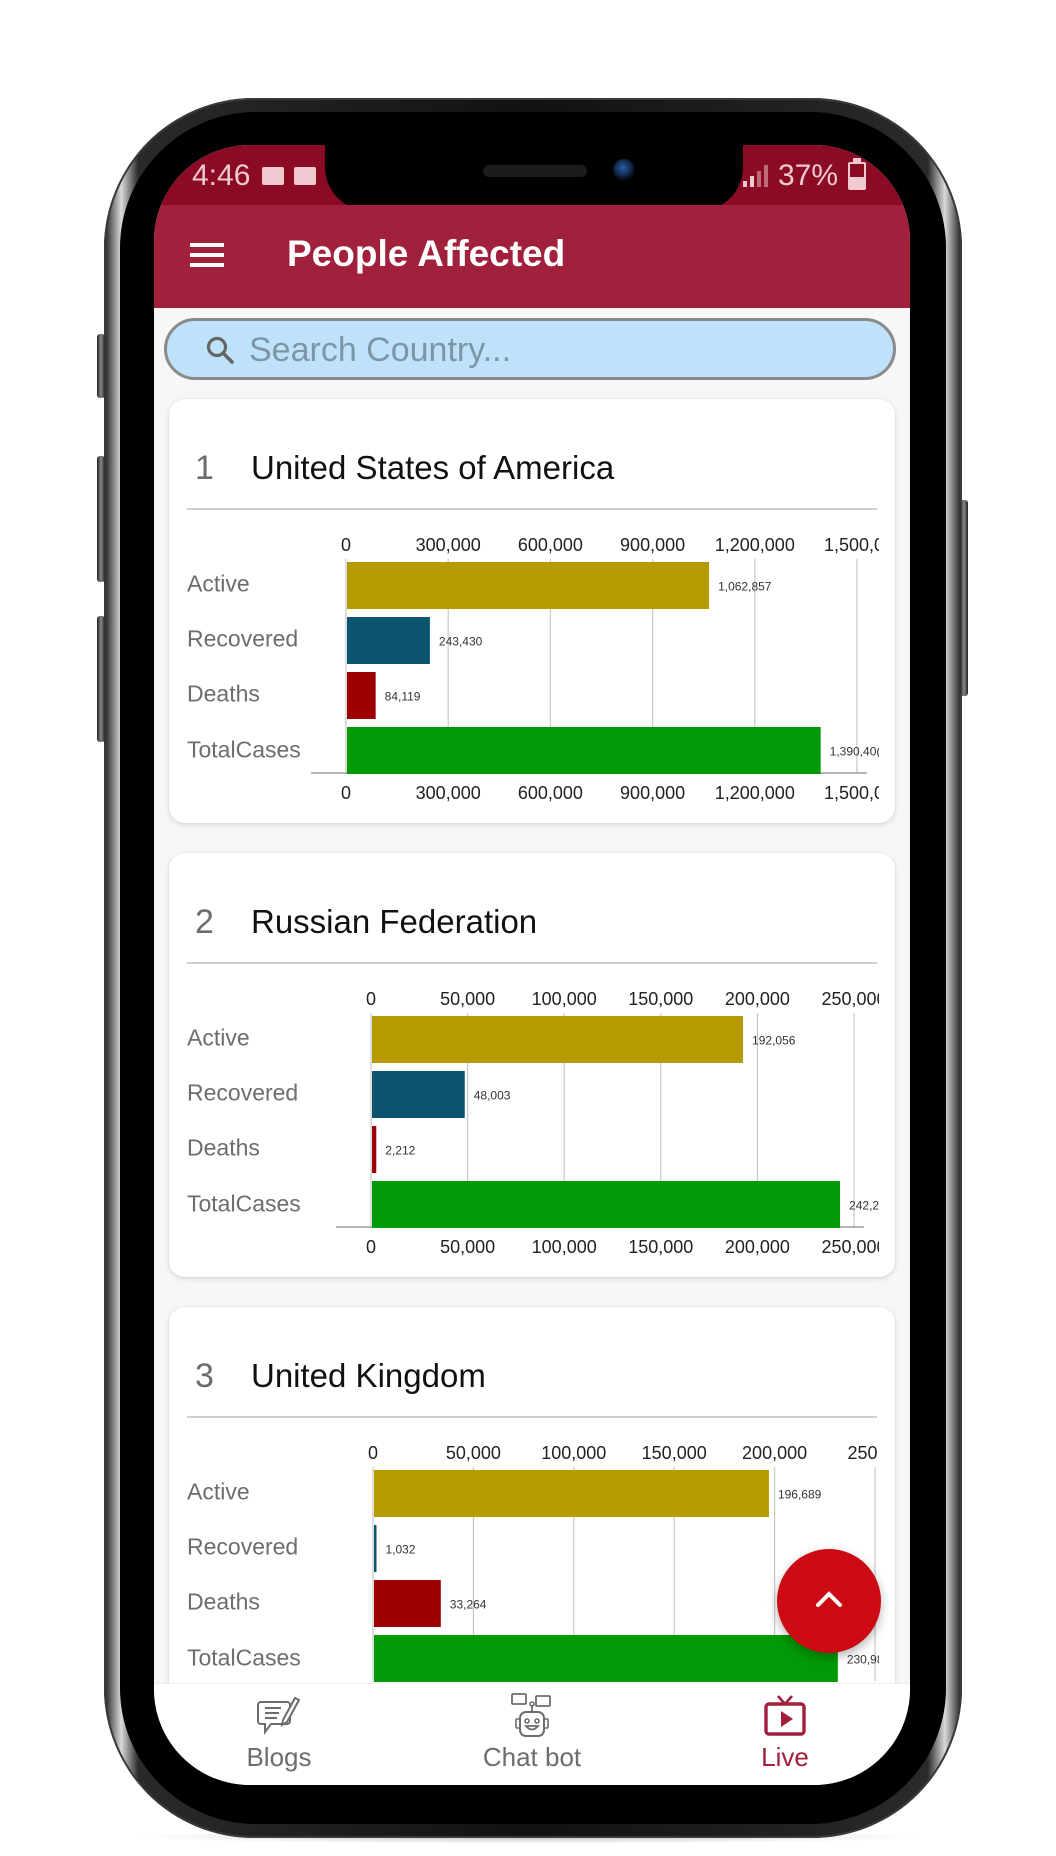 Image resolution: width=1056 pixels, height=1856 pixels. What do you see at coordinates (800, 1495) in the screenshot?
I see `bar-value-label: 196,689` at bounding box center [800, 1495].